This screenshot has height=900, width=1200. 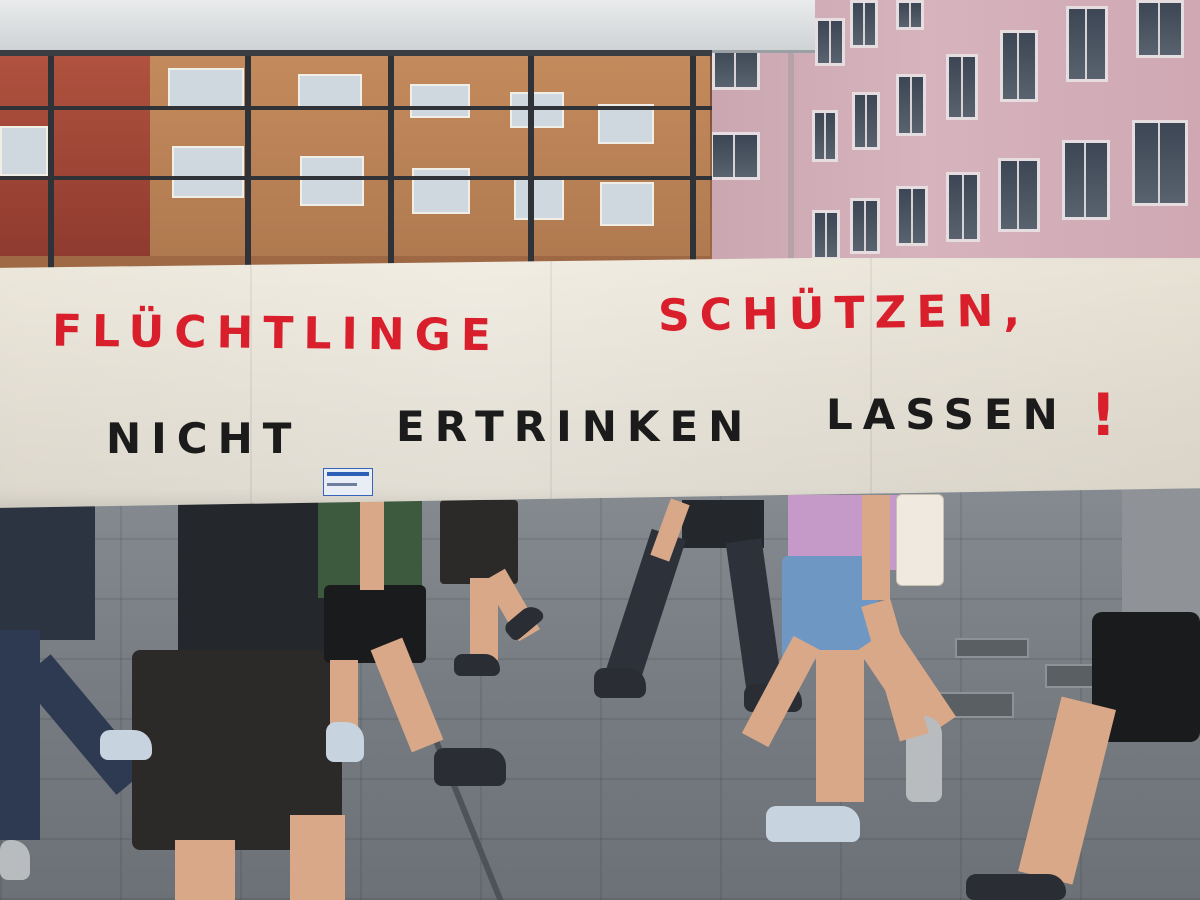 What do you see at coordinates (253, 585) in the screenshot?
I see `person-black-shirt` at bounding box center [253, 585].